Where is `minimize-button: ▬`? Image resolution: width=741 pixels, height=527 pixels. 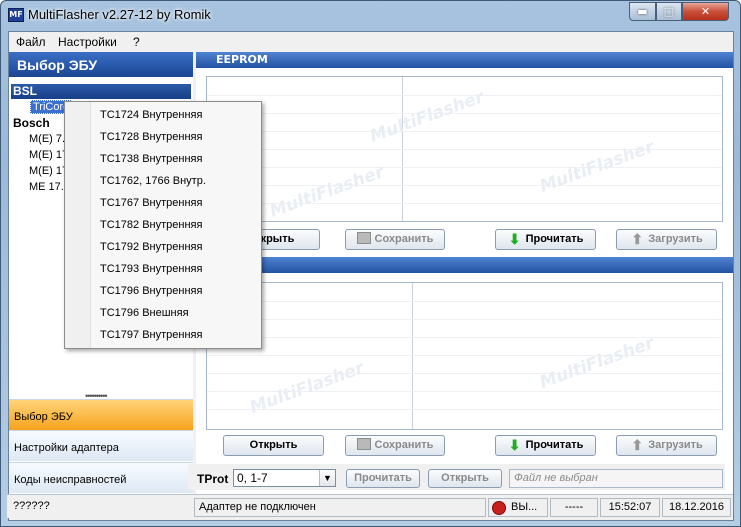
minimize-button: ▬ is located at coordinates (642, 11).